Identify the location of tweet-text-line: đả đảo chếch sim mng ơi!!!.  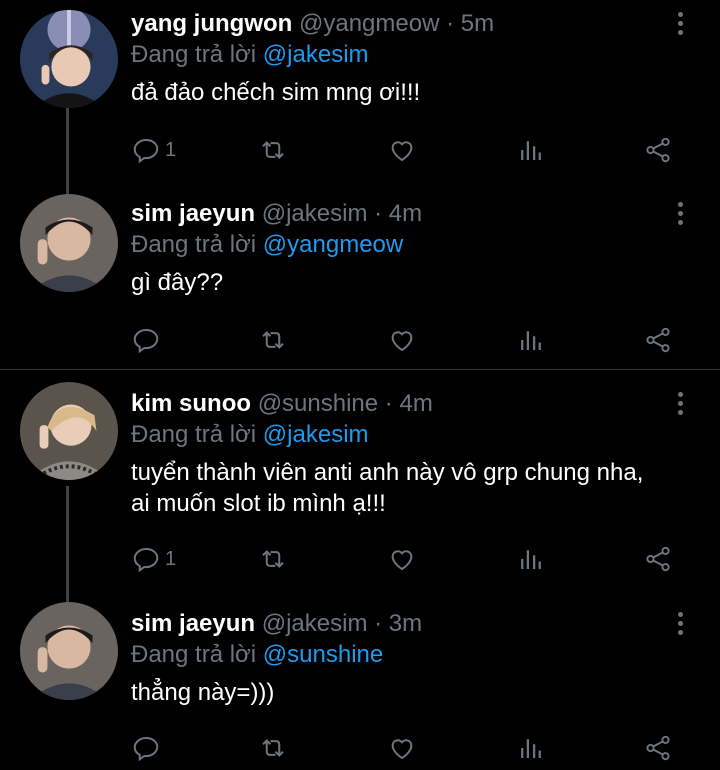
(276, 92).